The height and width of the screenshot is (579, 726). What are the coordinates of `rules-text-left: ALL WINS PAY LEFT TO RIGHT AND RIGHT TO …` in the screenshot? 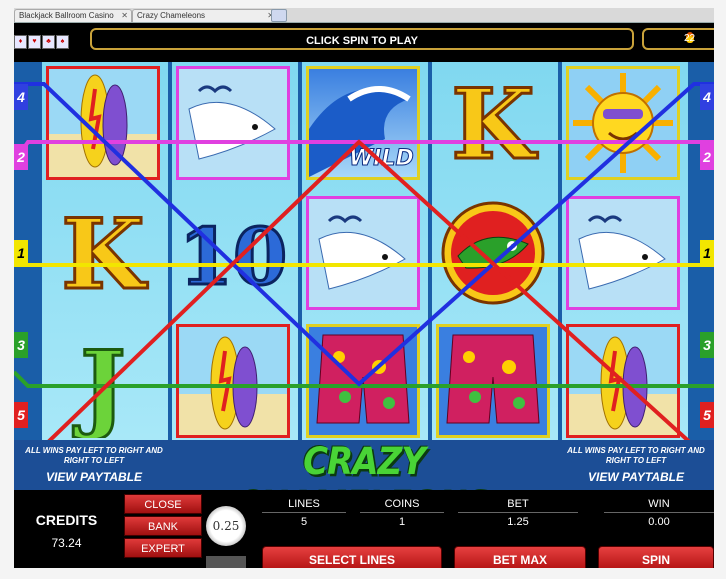 It's located at (94, 455).